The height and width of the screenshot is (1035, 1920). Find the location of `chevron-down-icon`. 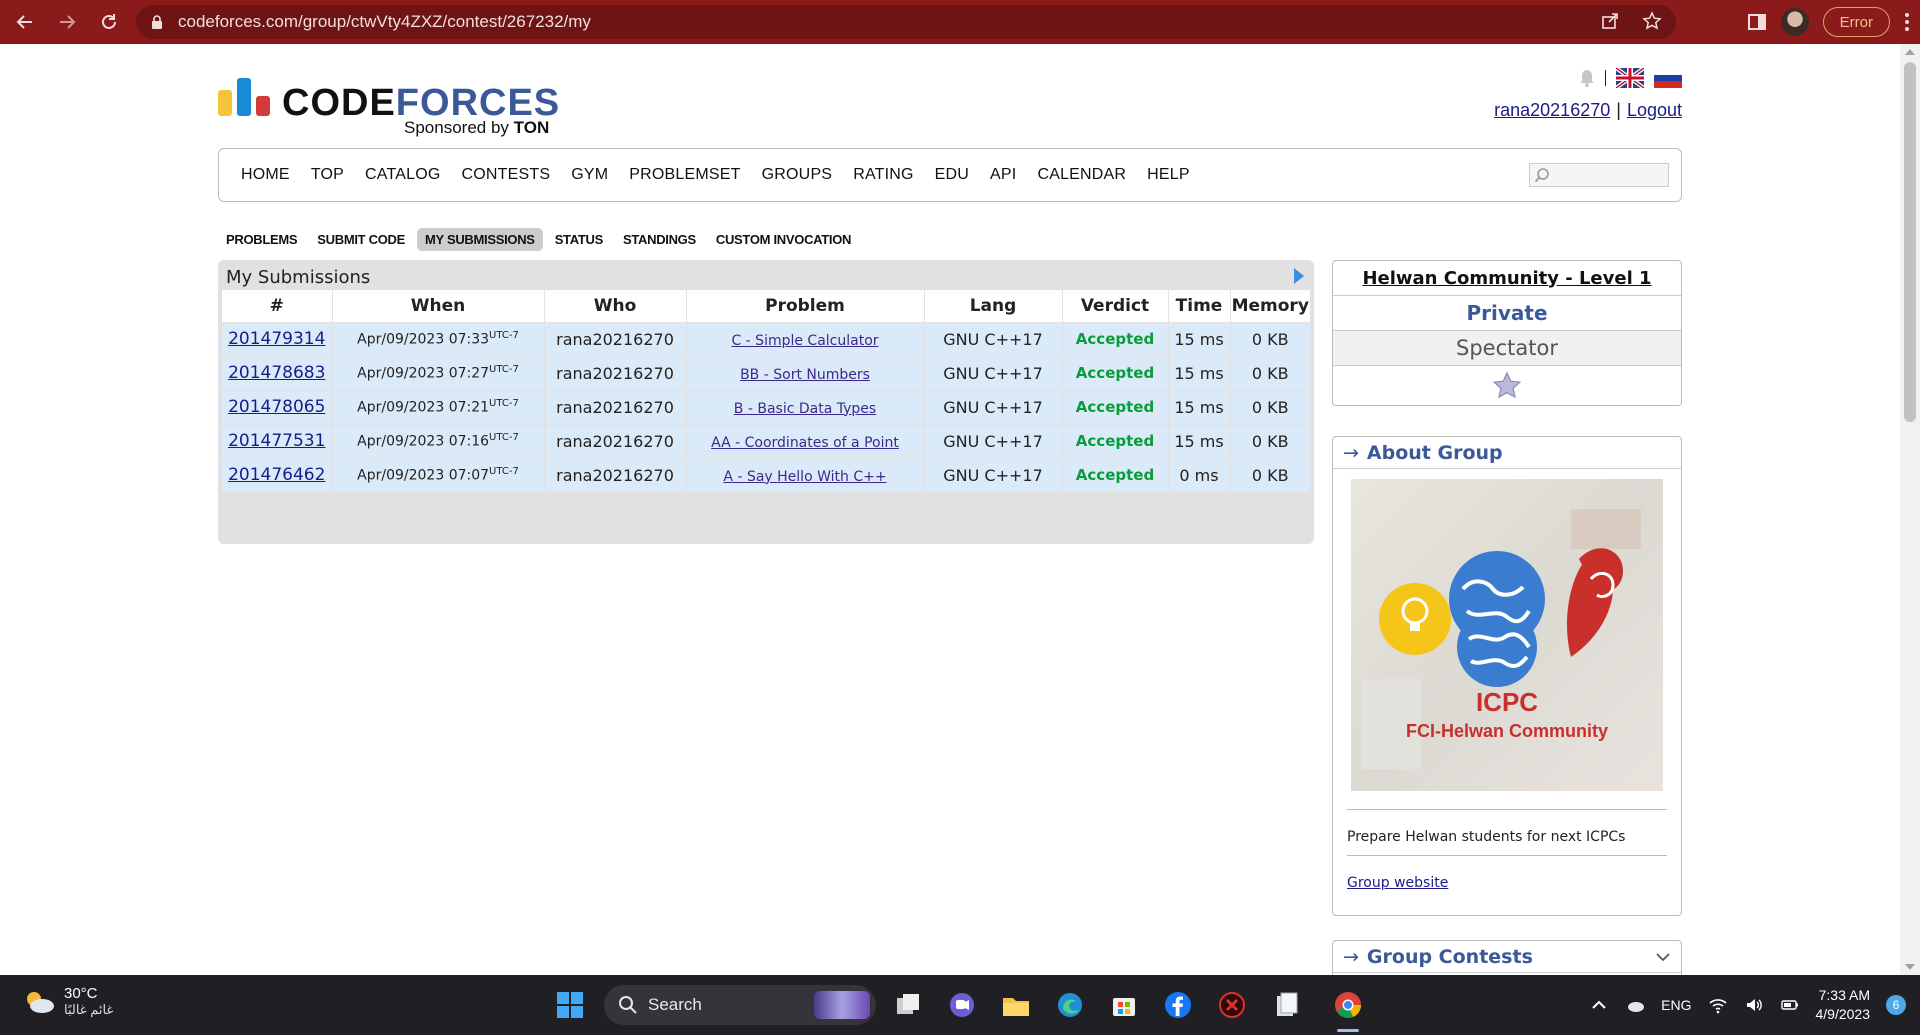

chevron-down-icon is located at coordinates (1663, 957).